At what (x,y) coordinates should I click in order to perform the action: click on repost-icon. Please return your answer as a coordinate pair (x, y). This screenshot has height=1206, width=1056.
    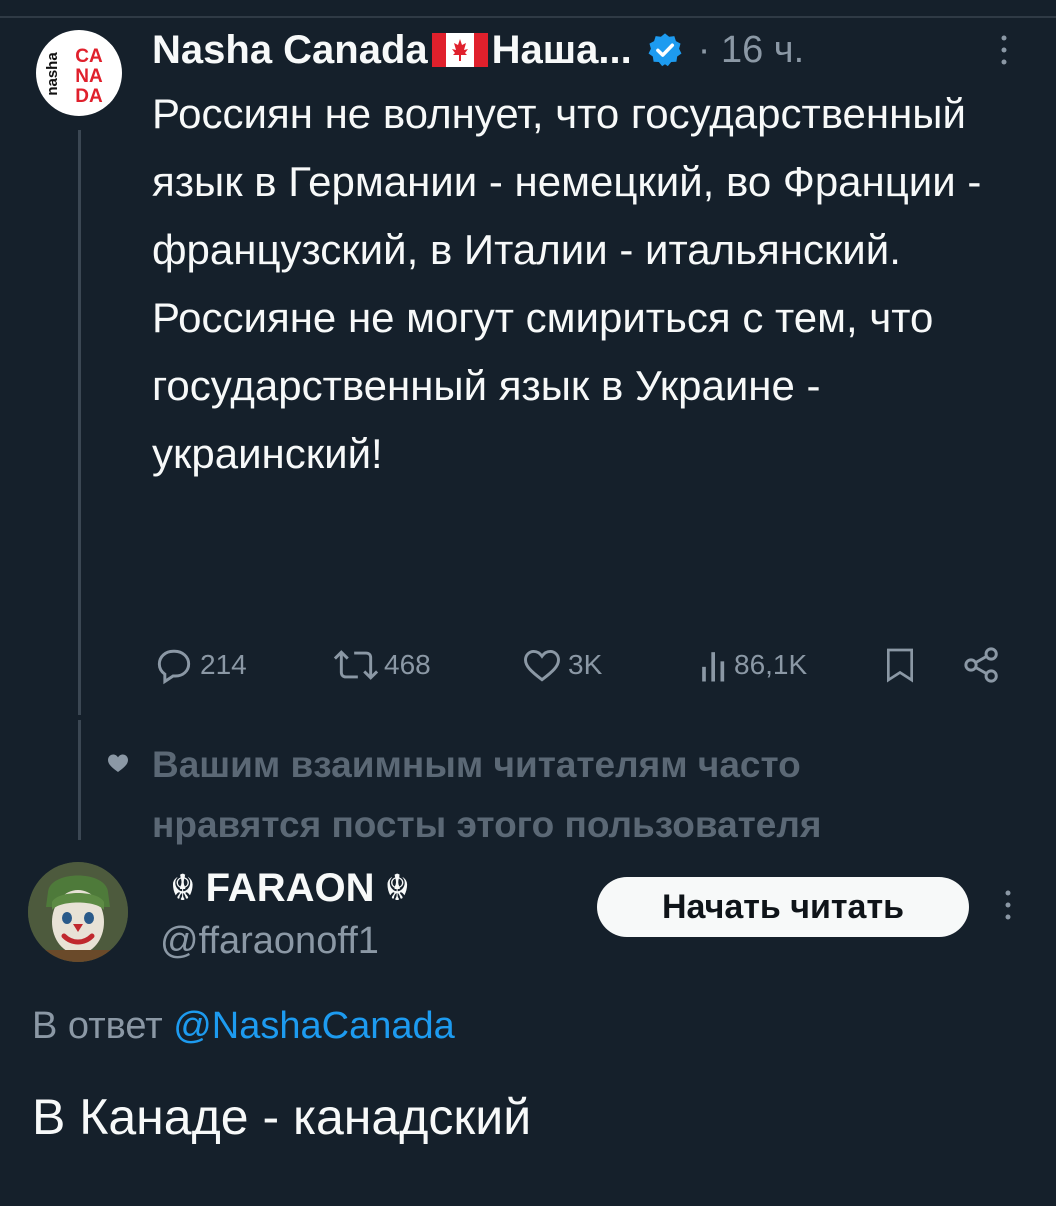
    Looking at the image, I should click on (356, 665).